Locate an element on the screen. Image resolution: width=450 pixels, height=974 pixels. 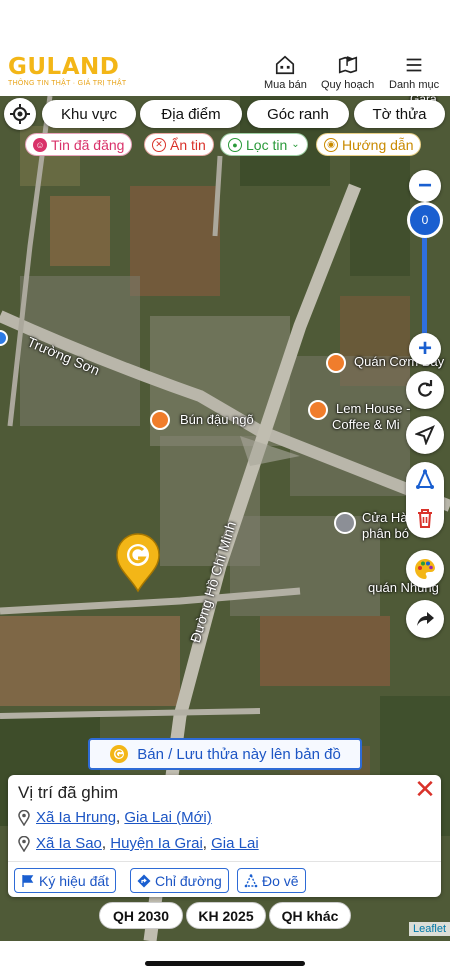
kh-2025-button: KH 2025 is located at coordinates (226, 915).